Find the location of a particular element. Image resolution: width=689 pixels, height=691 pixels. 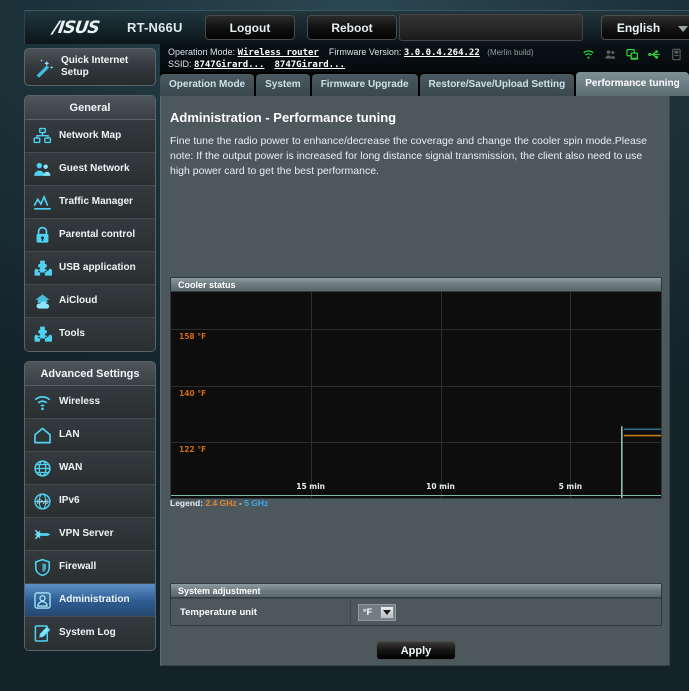

guest-users-icon is located at coordinates (610, 54).